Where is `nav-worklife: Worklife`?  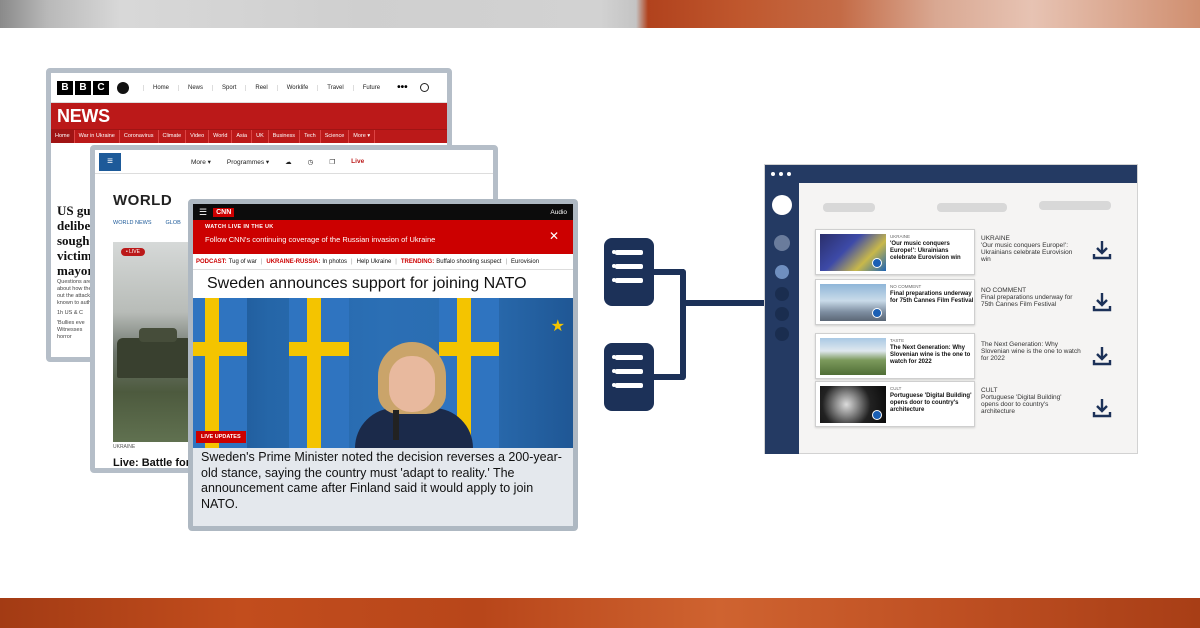 nav-worklife: Worklife is located at coordinates (297, 87).